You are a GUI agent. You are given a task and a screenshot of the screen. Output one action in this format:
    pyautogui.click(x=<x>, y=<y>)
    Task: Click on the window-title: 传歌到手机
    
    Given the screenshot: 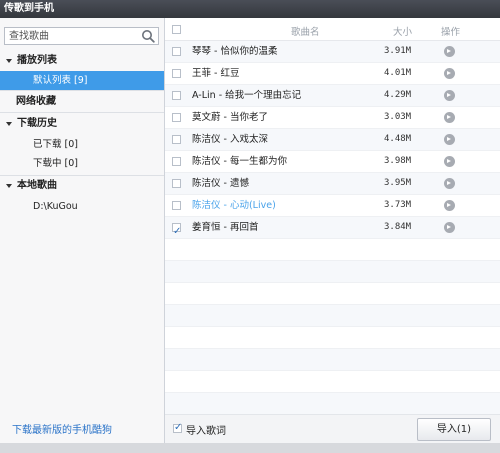 What is the action you would take?
    pyautogui.click(x=29, y=8)
    